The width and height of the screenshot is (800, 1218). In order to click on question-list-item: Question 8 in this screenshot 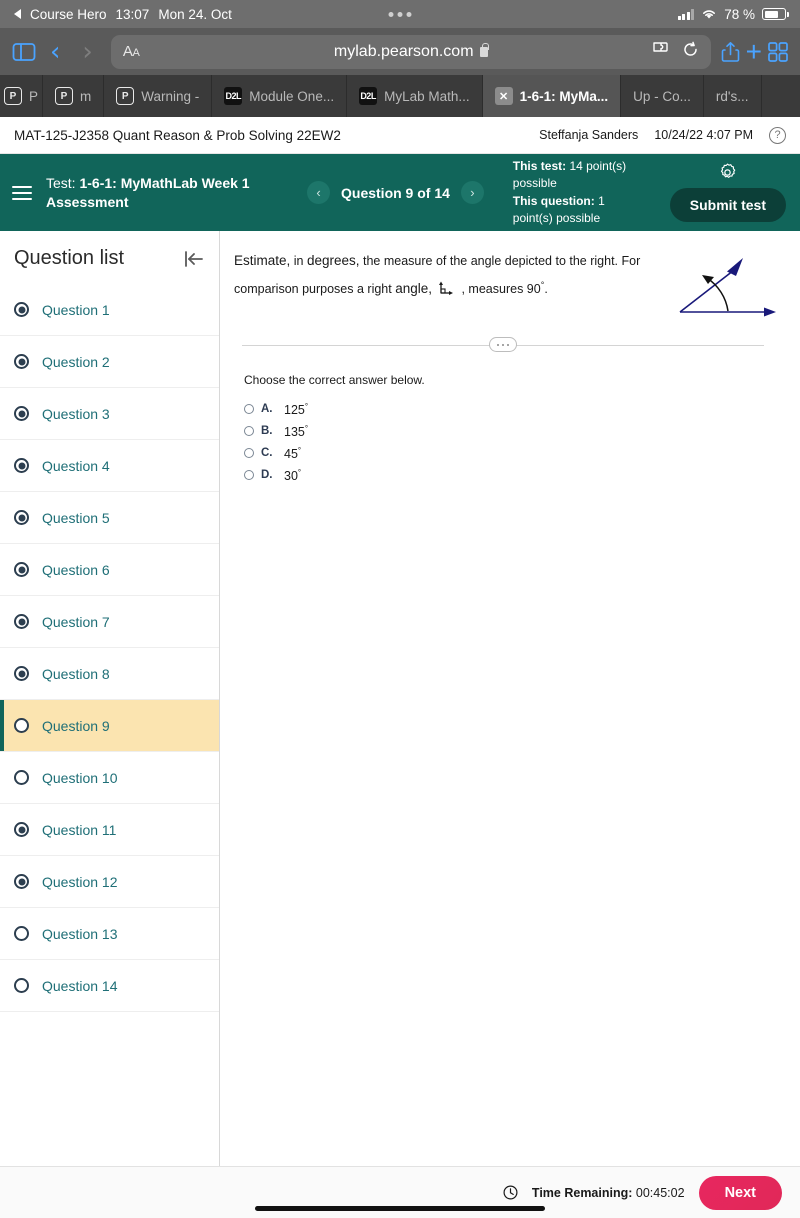, I will do `click(109, 674)`.